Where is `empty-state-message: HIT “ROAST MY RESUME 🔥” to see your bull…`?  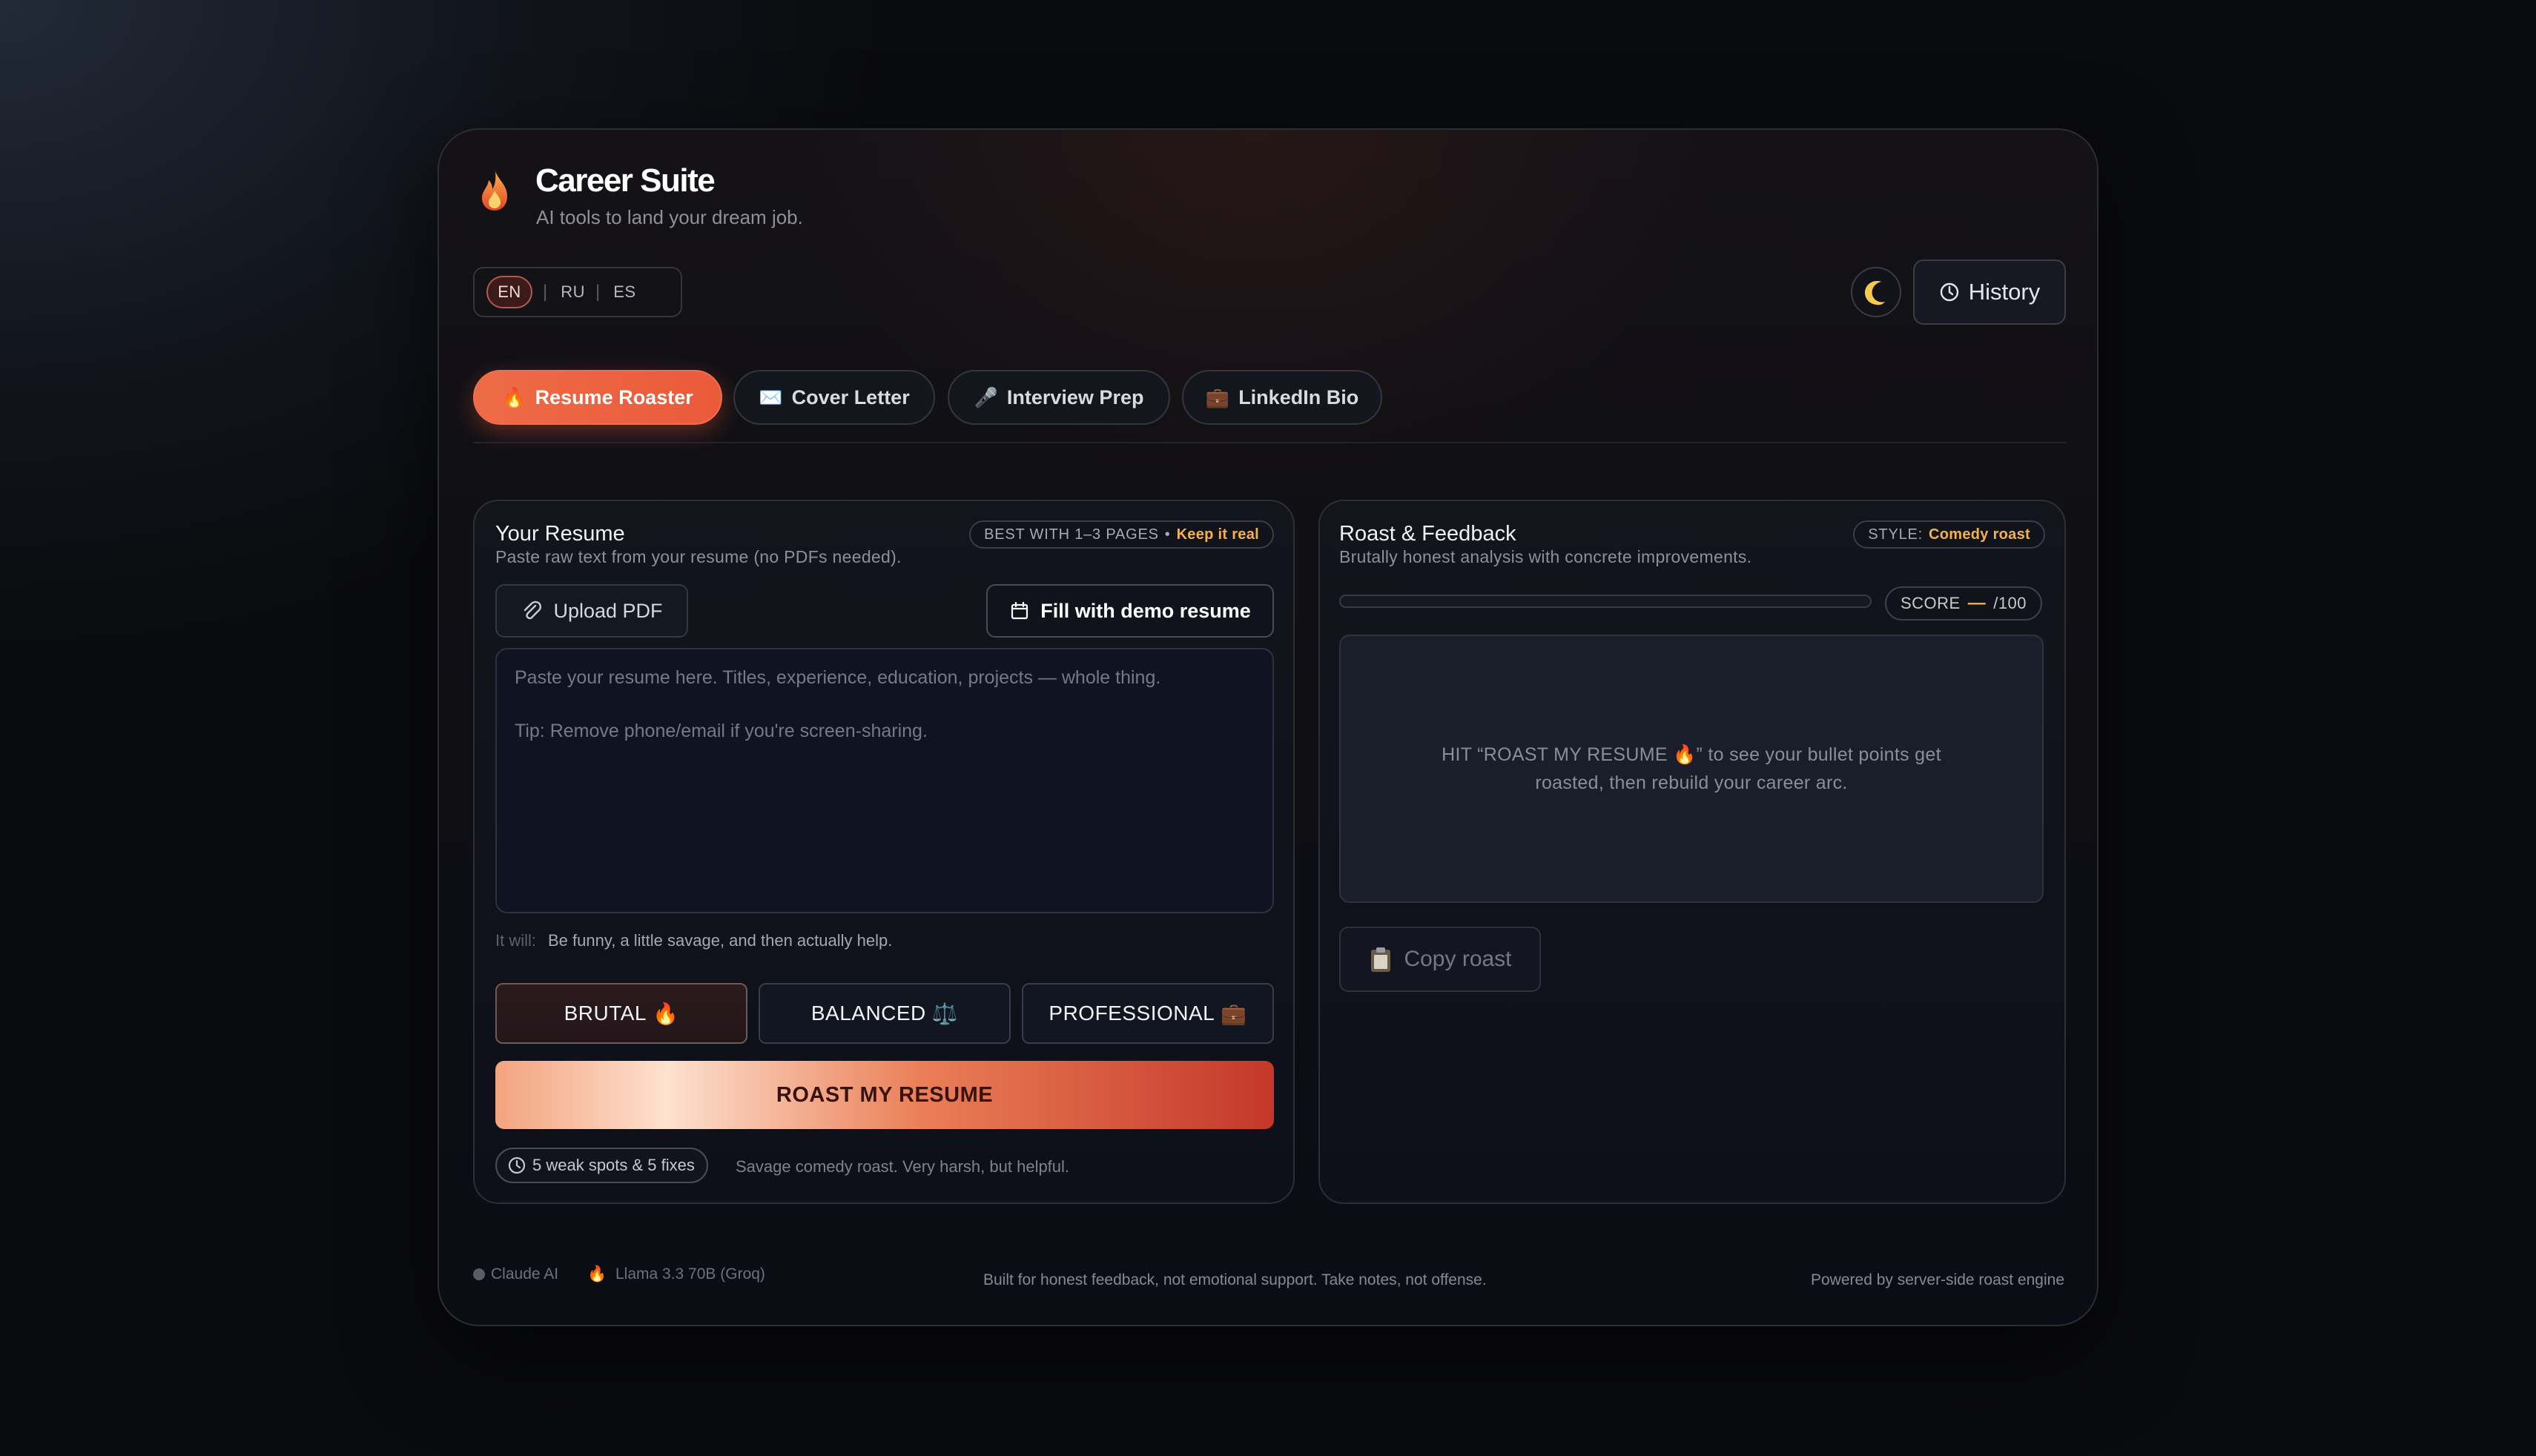
empty-state-message: HIT “ROAST MY RESUME 🔥” to see your bull… is located at coordinates (1692, 769).